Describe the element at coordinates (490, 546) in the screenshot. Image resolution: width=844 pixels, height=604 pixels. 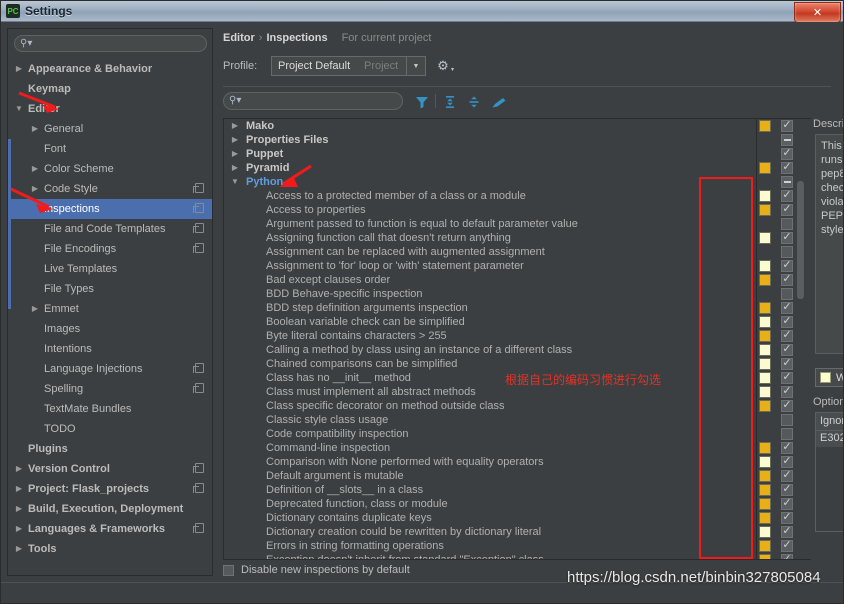
I see `inspection-item-row: Errors in string formatting operations` at that location.